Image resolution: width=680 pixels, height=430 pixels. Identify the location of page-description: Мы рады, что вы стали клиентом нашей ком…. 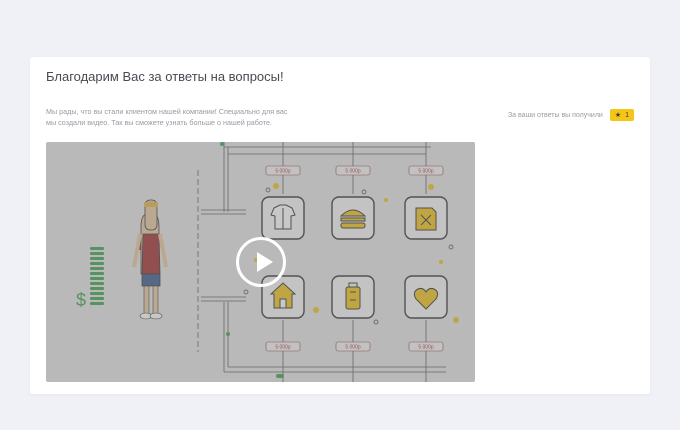
(176, 117).